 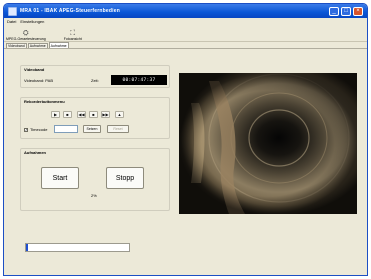 What do you see at coordinates (34, 69) in the screenshot?
I see `videoband-group-title: Videoband` at bounding box center [34, 69].